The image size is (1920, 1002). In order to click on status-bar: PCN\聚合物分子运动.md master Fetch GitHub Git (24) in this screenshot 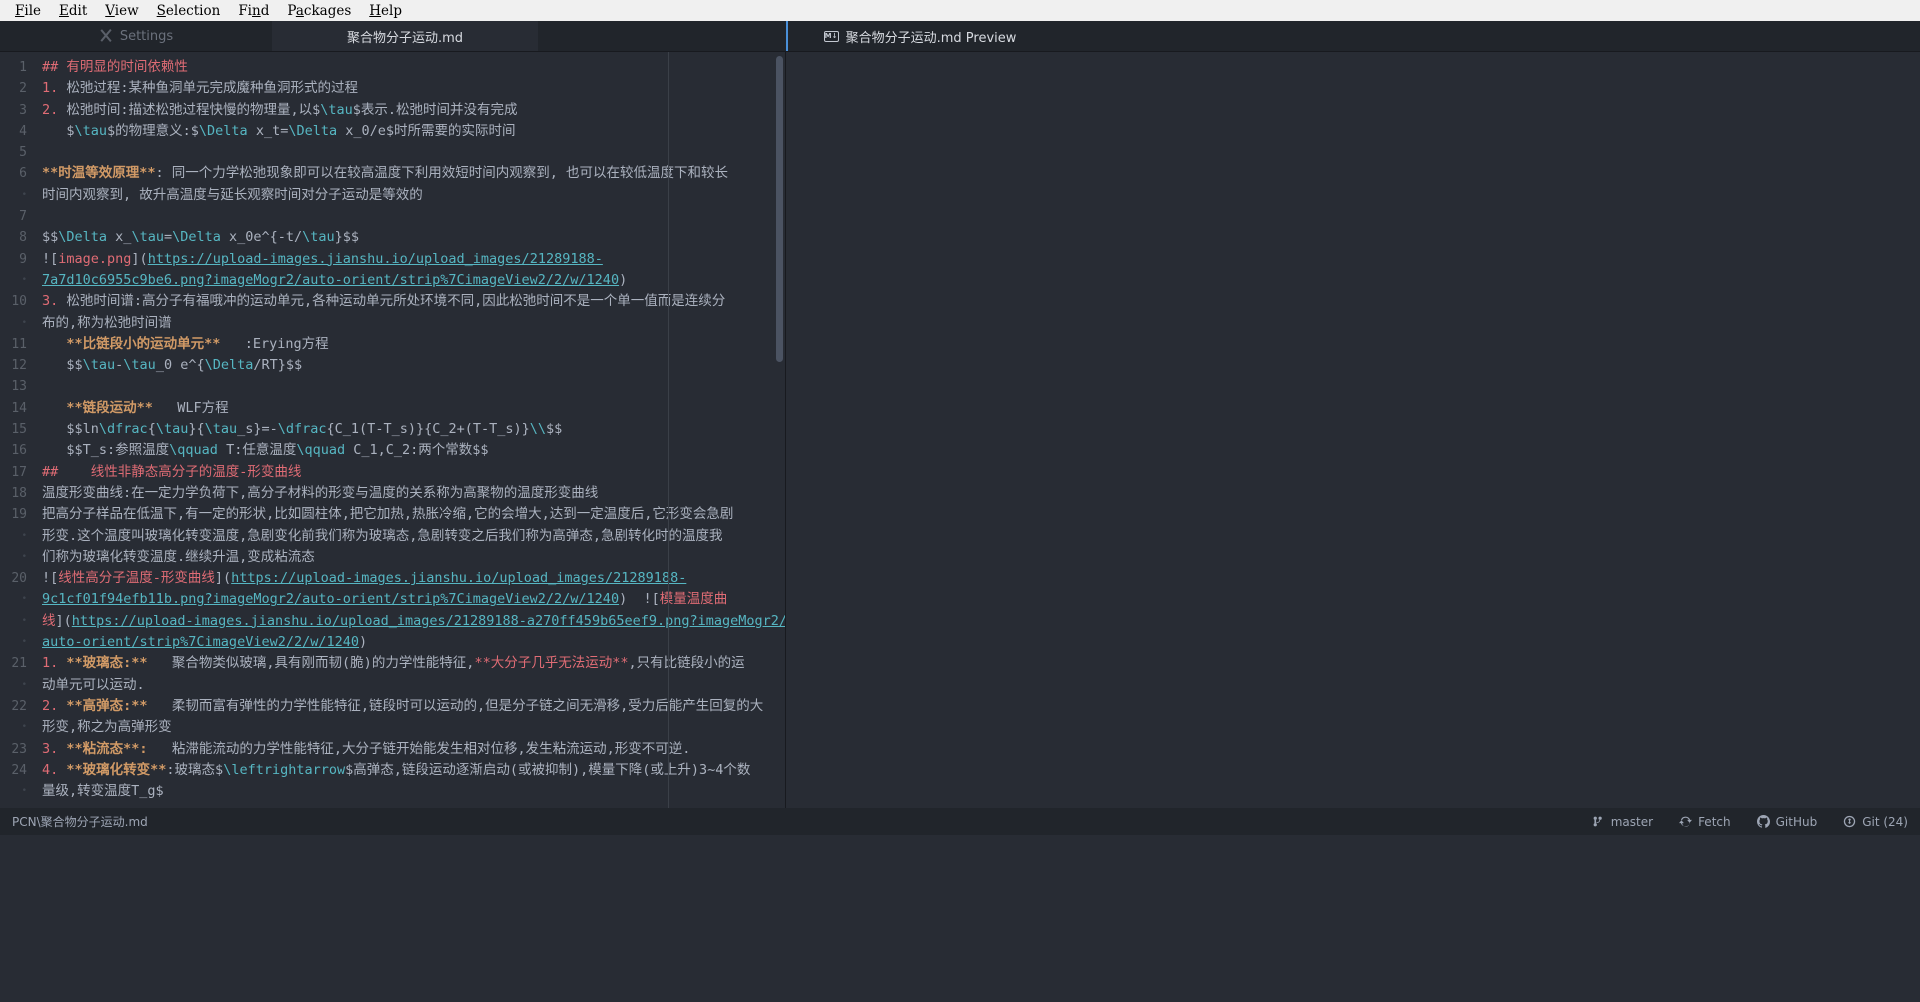, I will do `click(960, 821)`.